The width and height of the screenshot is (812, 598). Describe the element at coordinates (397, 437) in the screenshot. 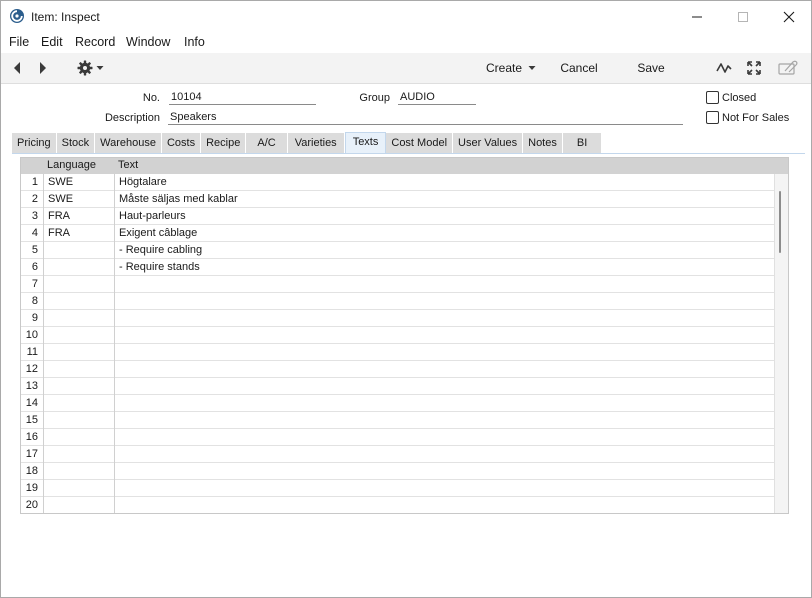

I see `table-row: 16` at that location.